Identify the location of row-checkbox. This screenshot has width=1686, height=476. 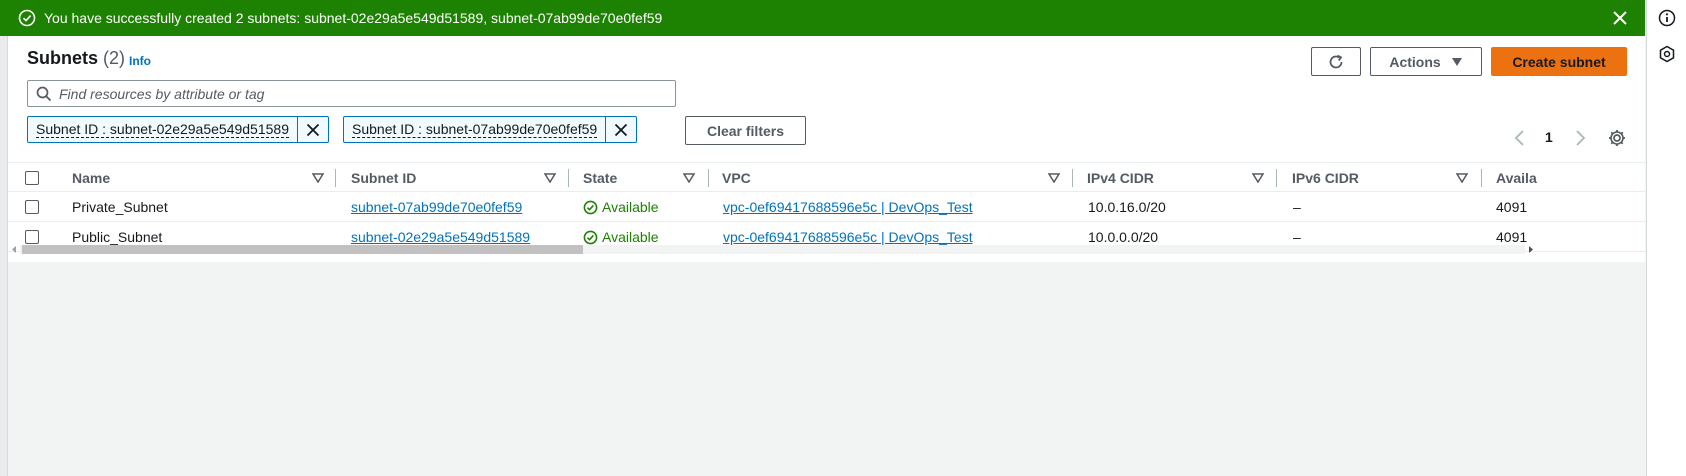
(32, 207).